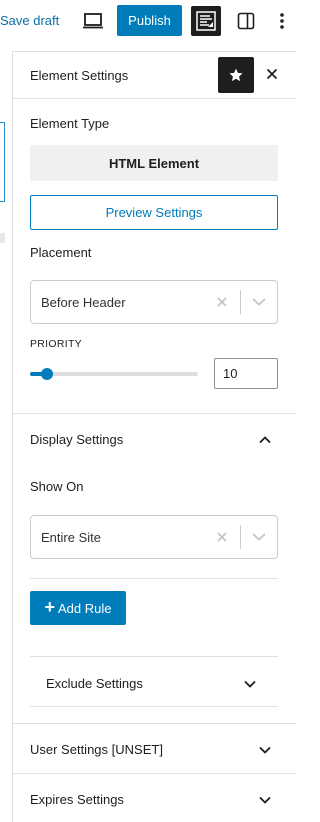  I want to click on more-vertical-icon, so click(282, 21).